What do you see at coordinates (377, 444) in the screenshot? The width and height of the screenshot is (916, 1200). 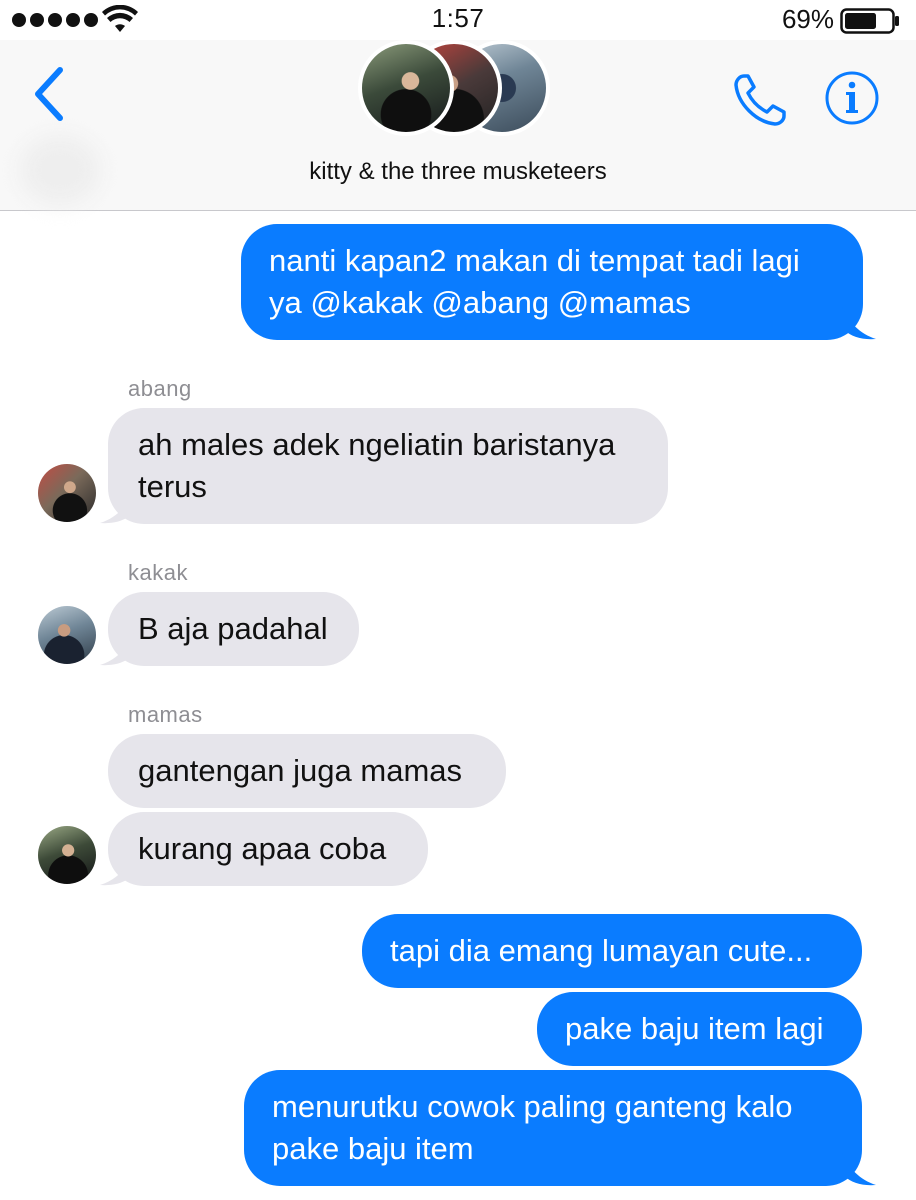 I see `message-text-line: ah males adek ngeliatin baristanya` at bounding box center [377, 444].